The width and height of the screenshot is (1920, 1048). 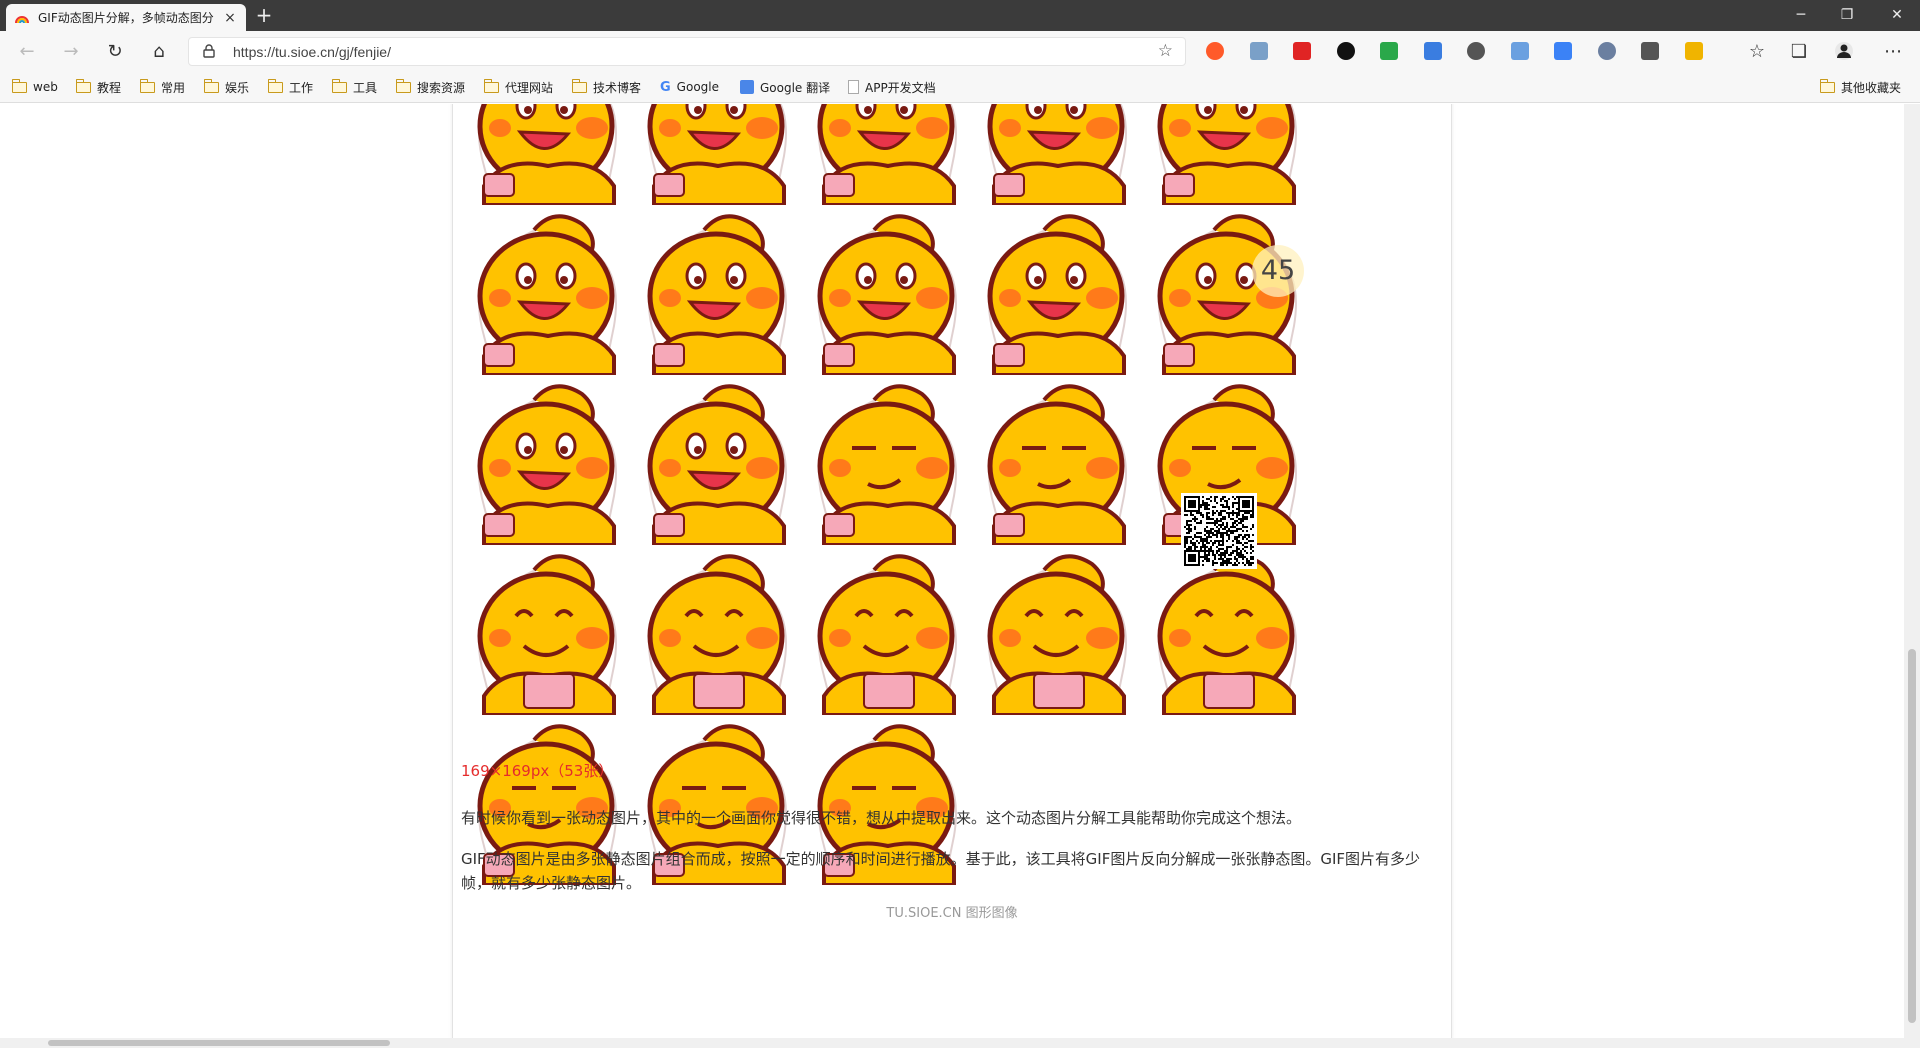 I want to click on ext-adblock-icon, so click(x=1302, y=51).